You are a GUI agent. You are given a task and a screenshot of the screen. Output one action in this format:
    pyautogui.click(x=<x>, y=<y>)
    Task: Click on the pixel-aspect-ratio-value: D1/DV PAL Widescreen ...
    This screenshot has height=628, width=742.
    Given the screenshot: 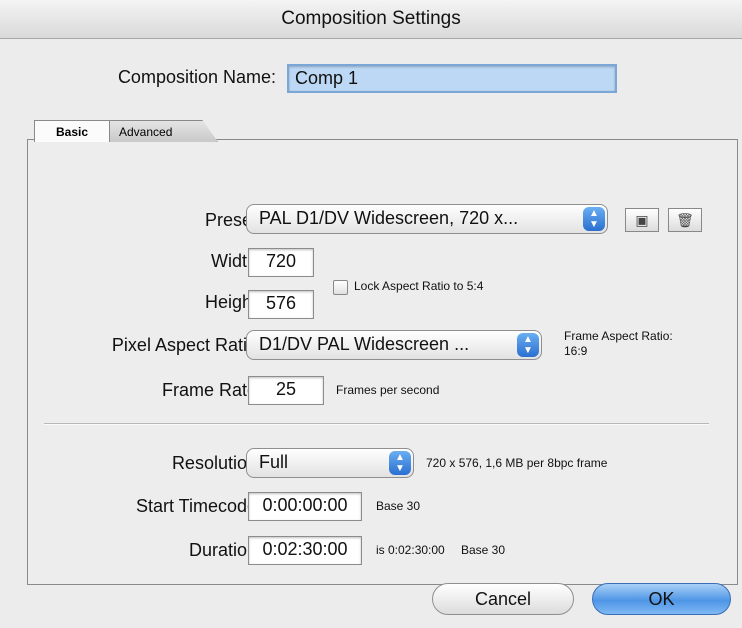 What is the action you would take?
    pyautogui.click(x=364, y=344)
    